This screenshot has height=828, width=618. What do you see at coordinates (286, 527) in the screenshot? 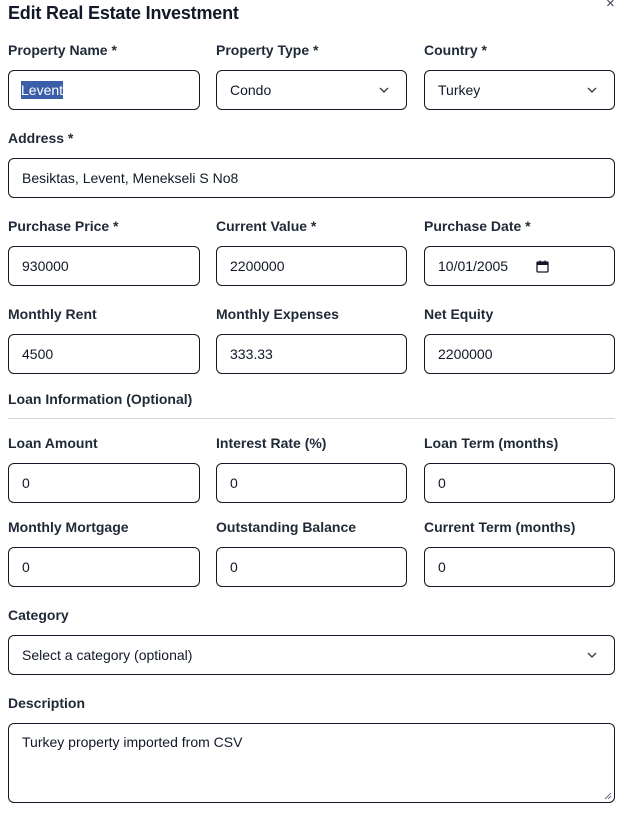
I see `outstanding-balance-label: Outstanding Balance` at bounding box center [286, 527].